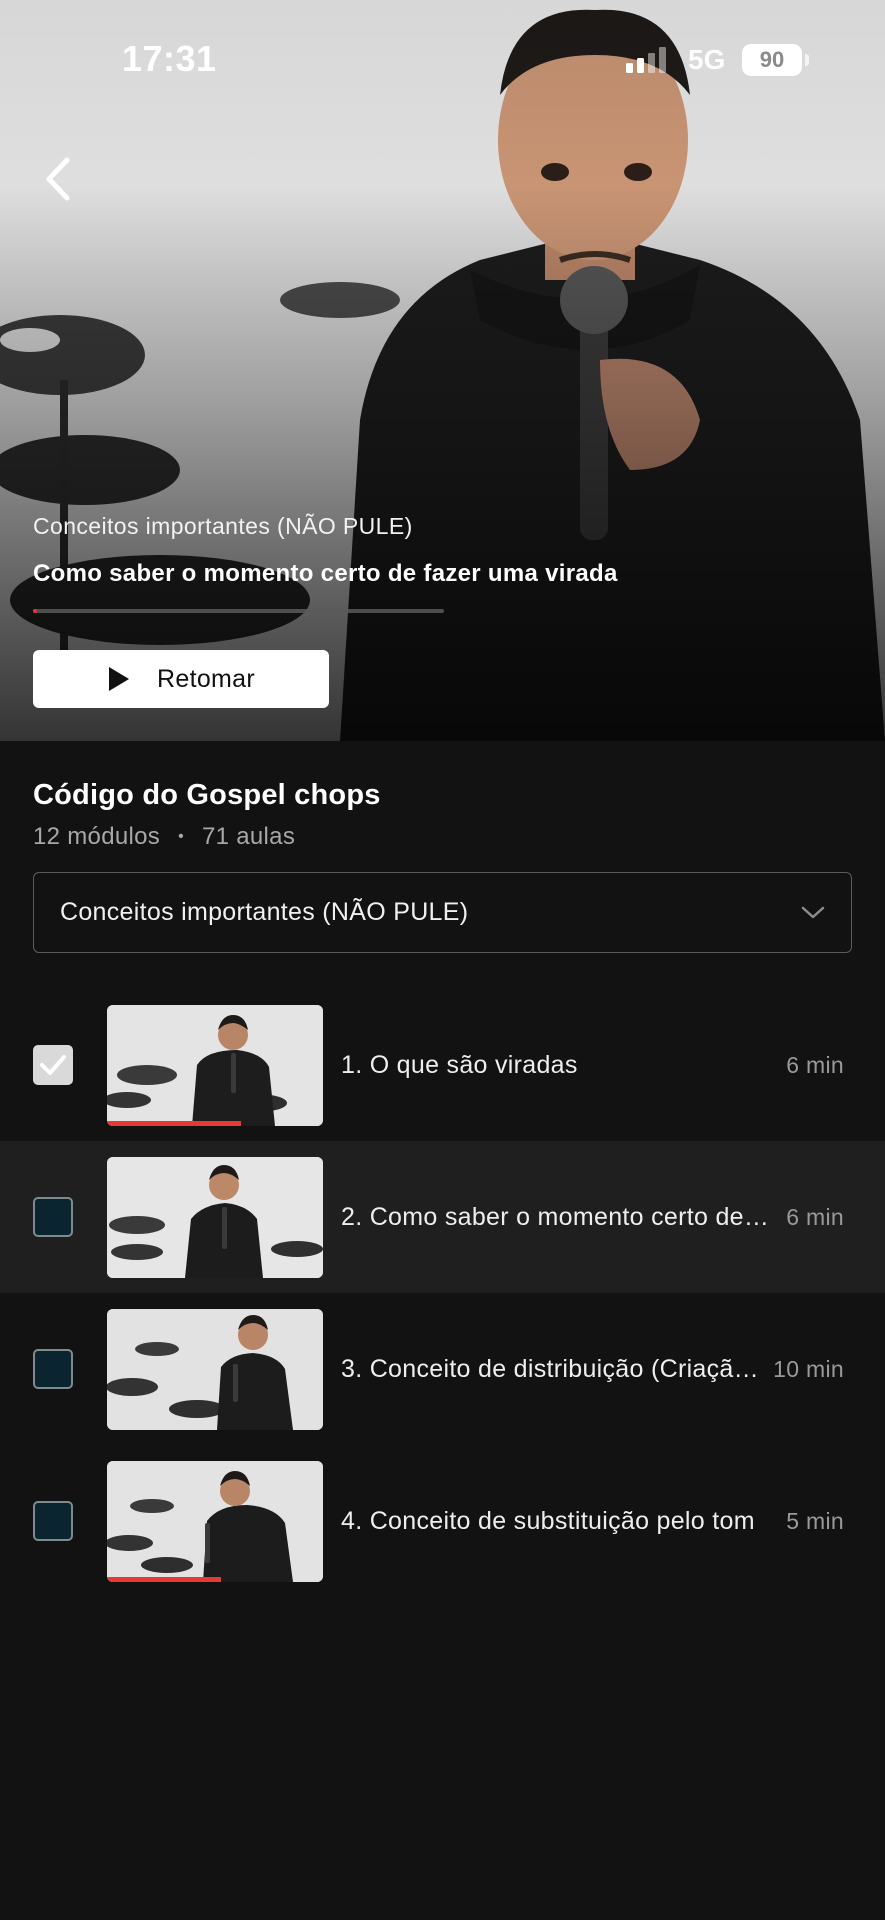 The image size is (885, 1920). I want to click on lessons-count: 71 aulas, so click(248, 836).